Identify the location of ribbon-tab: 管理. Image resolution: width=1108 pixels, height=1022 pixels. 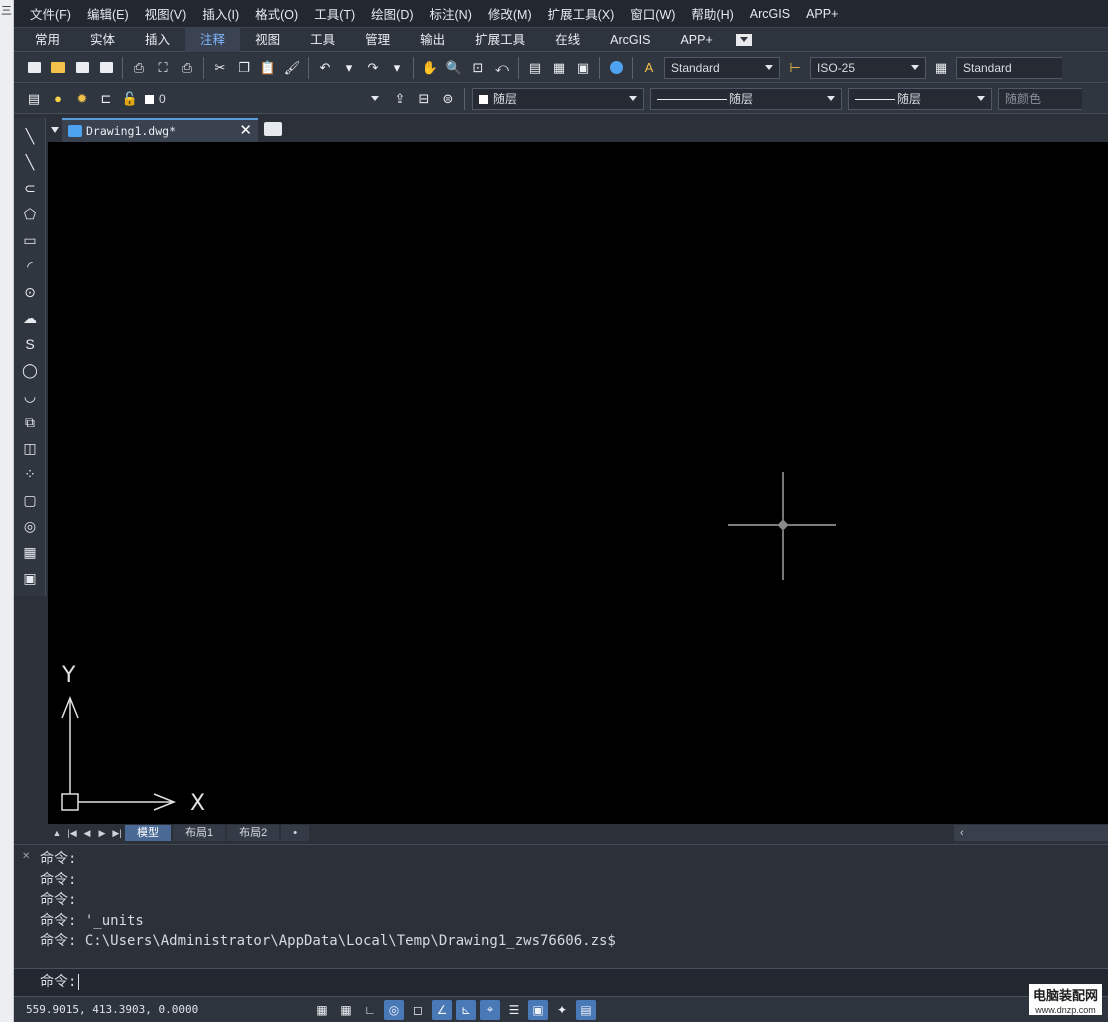
(377, 40).